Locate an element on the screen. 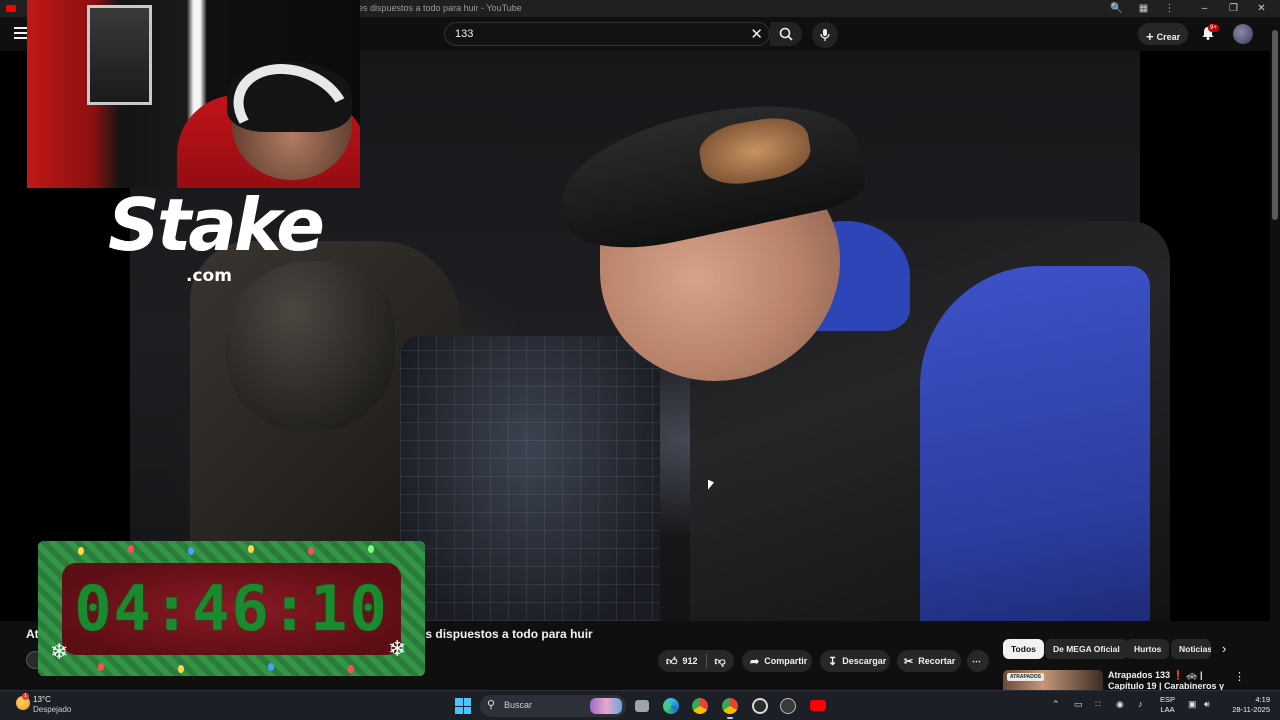 The width and height of the screenshot is (1280, 720). recommendation-thumbnail: ATRAPADOS is located at coordinates (1053, 680).